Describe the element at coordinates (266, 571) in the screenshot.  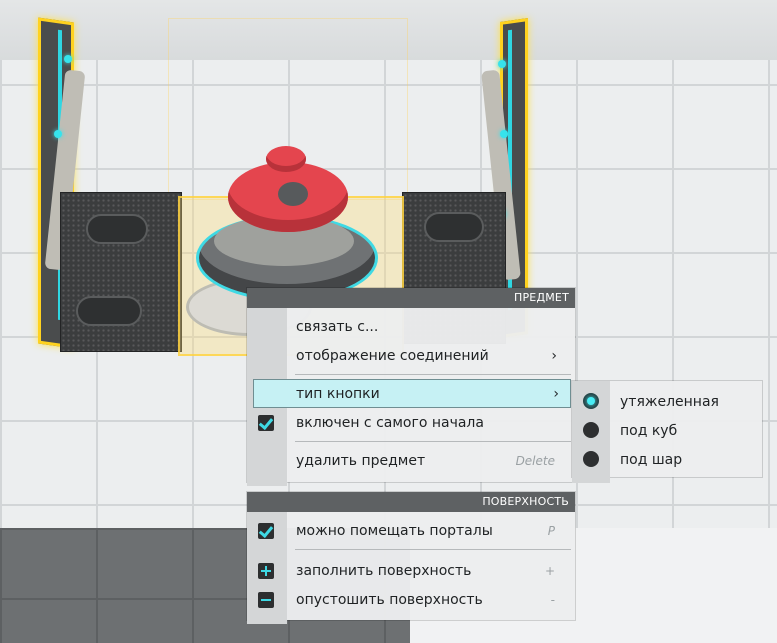
I see `plus-icon` at that location.